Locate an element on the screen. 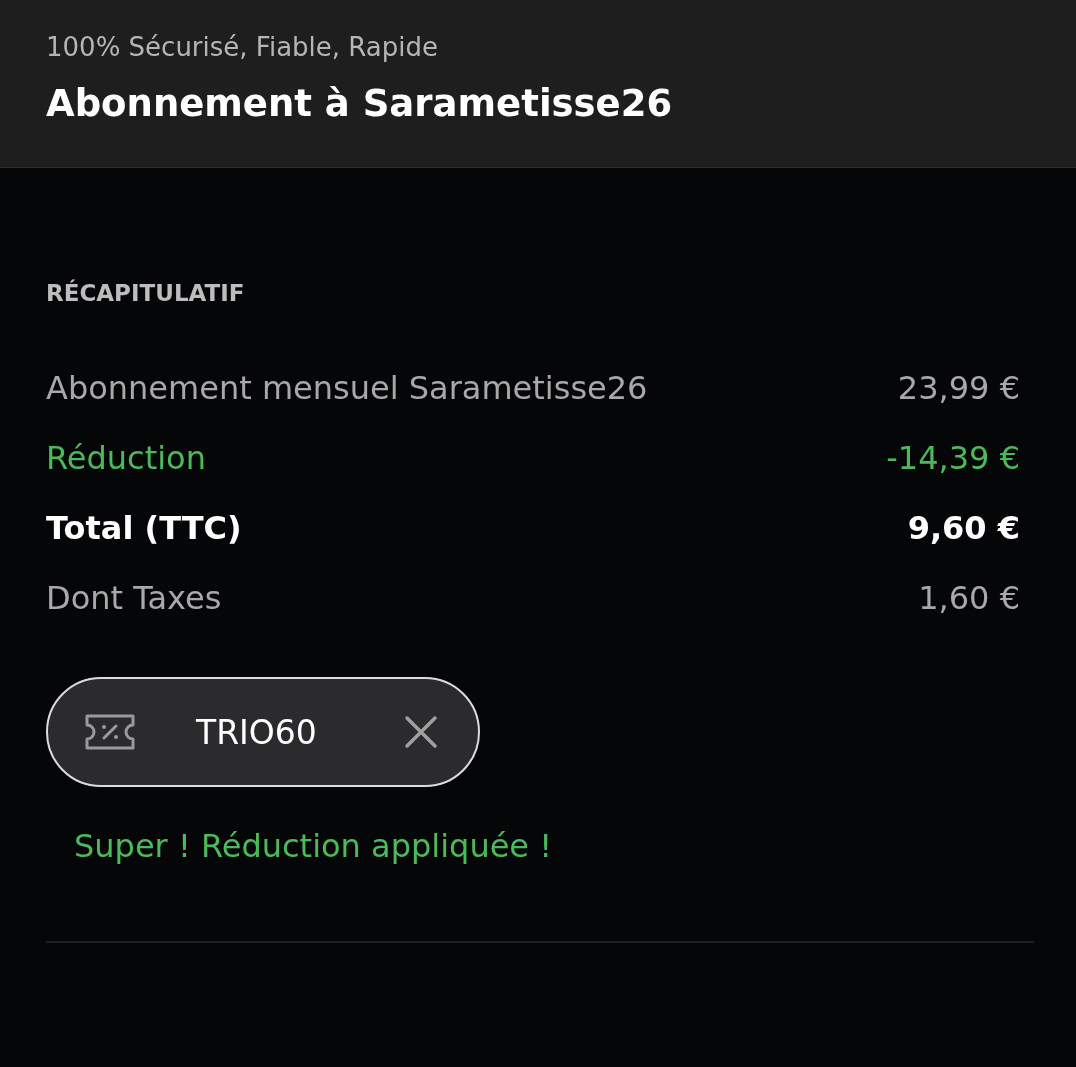 This screenshot has width=1076, height=1067. coupon-code: TRIO60 is located at coordinates (257, 732).